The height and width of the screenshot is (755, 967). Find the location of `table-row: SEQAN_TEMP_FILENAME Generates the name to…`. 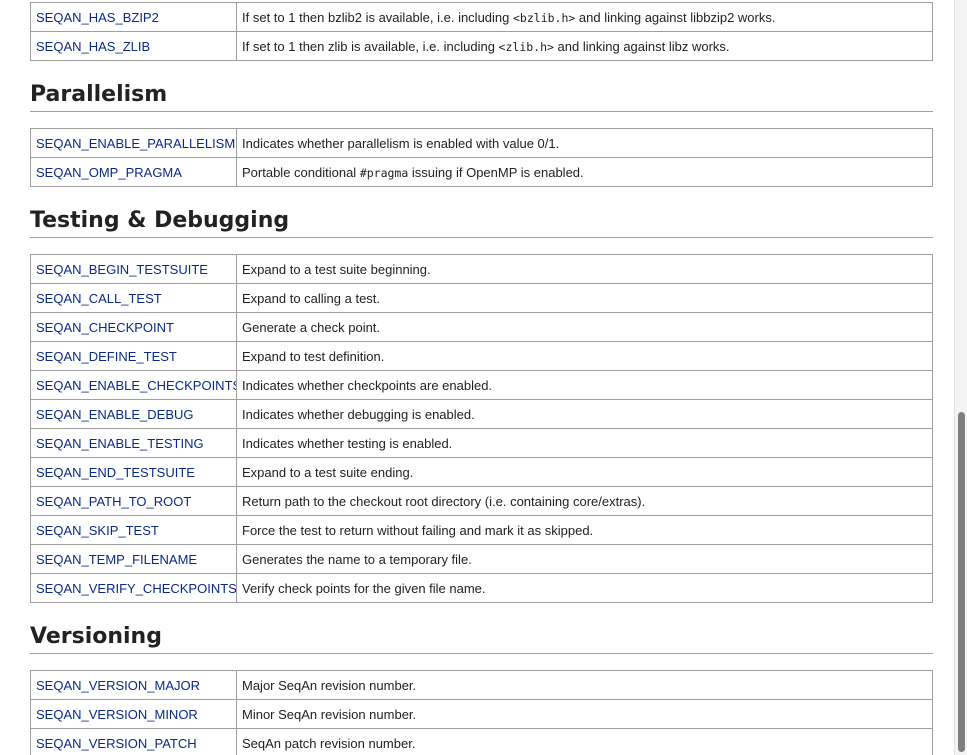

table-row: SEQAN_TEMP_FILENAME Generates the name to… is located at coordinates (481, 559).